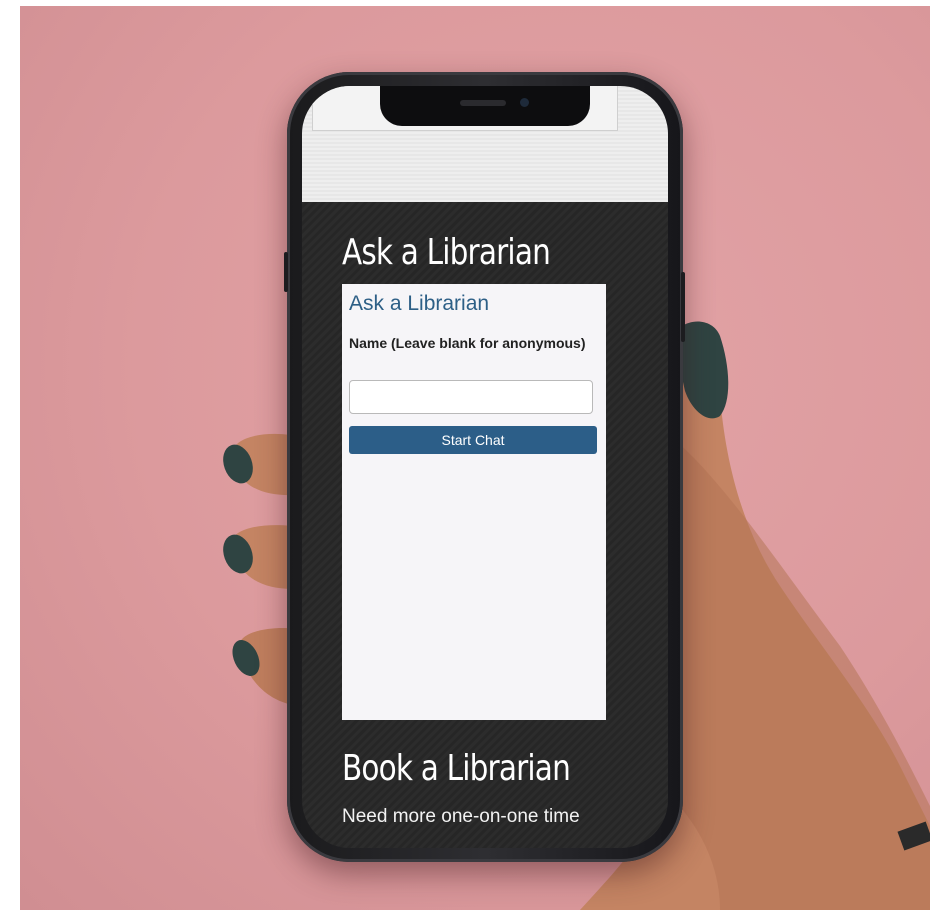  I want to click on volume-button, so click(286, 272).